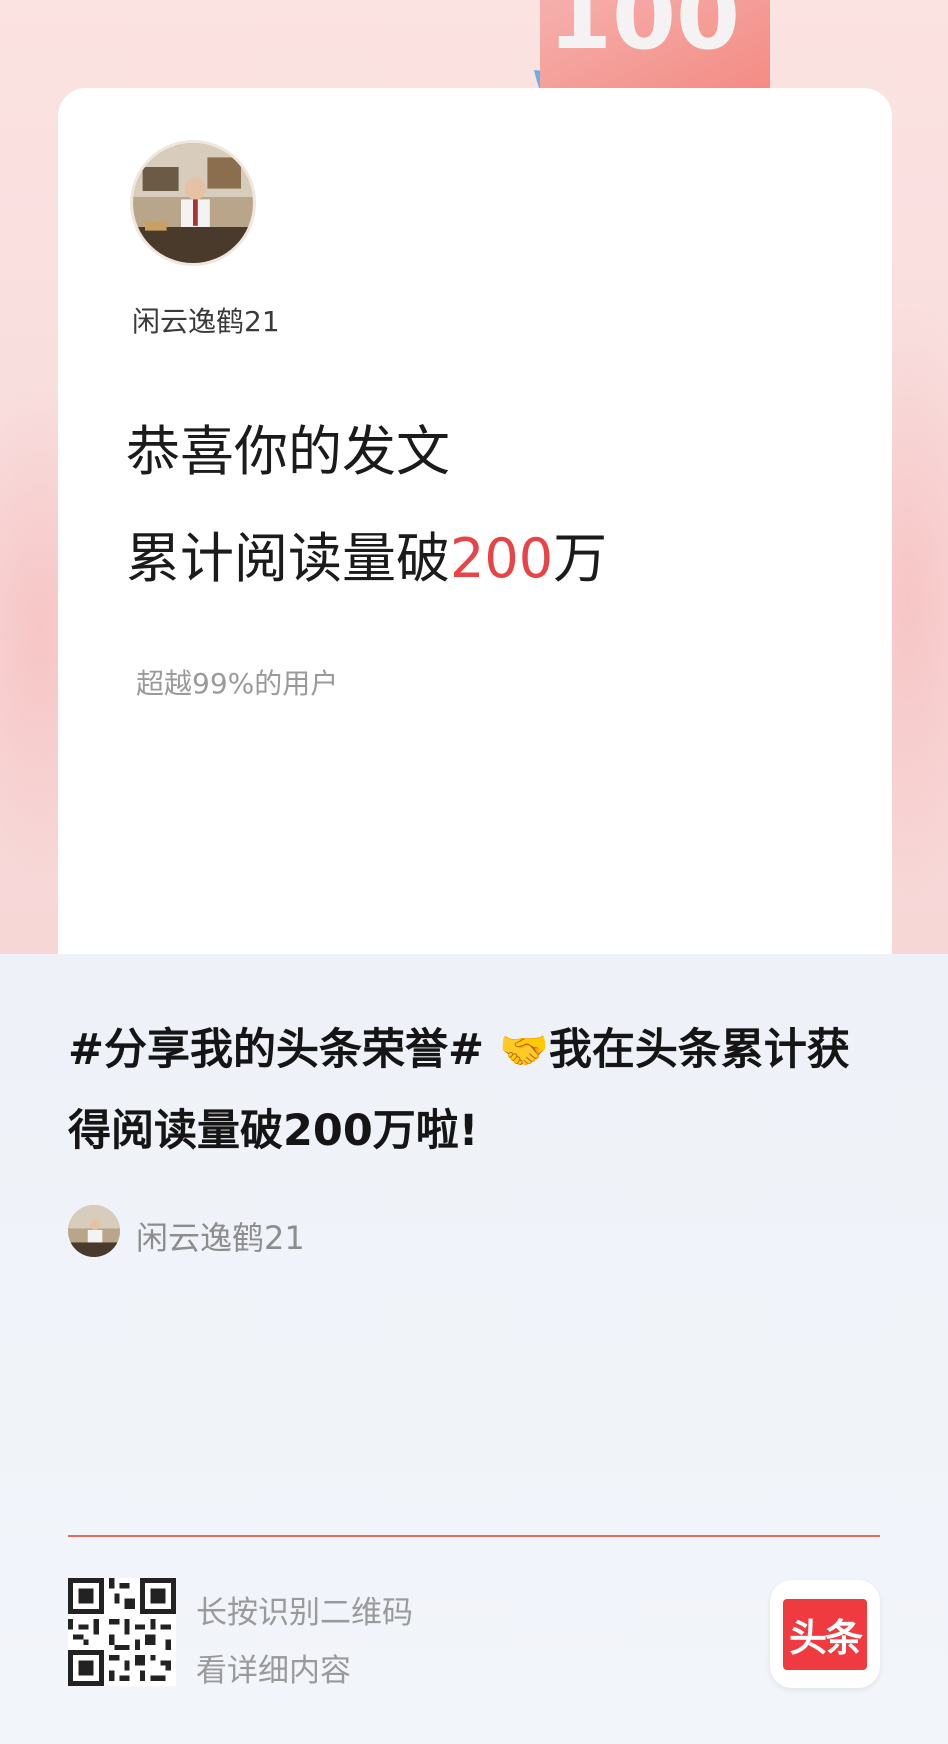  I want to click on author-avatar, so click(94, 1231).